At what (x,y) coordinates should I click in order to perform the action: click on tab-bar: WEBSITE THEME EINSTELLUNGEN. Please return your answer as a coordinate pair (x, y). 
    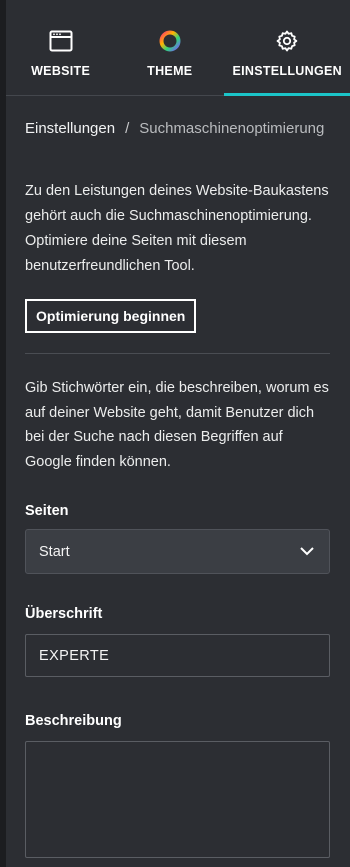
    Looking at the image, I should click on (178, 48).